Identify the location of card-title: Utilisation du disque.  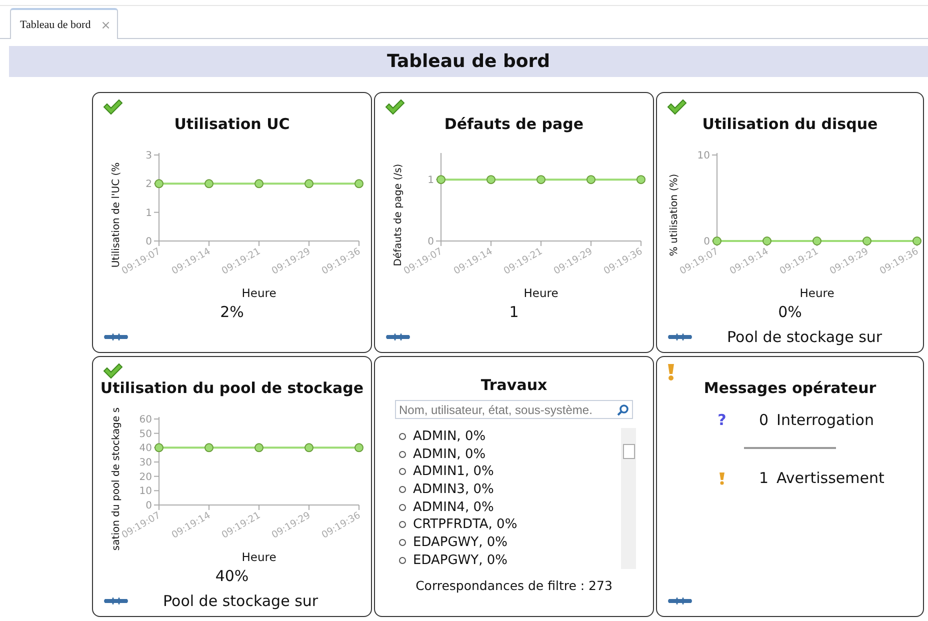
(790, 124).